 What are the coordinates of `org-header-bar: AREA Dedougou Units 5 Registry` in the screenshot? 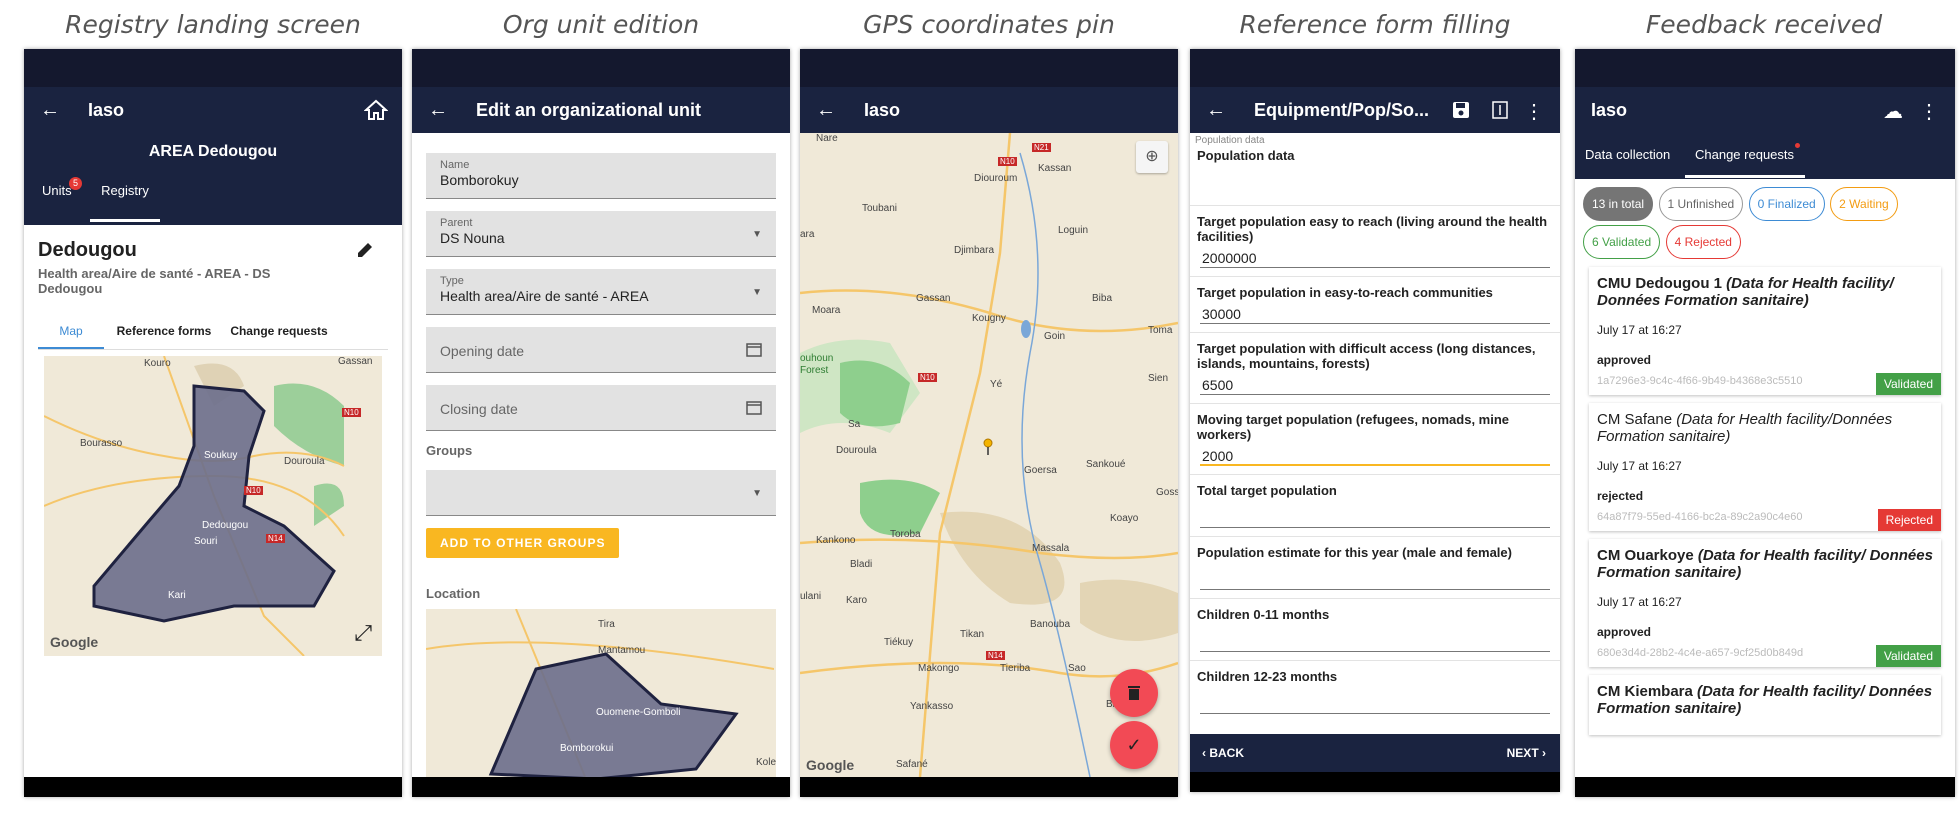 It's located at (213, 179).